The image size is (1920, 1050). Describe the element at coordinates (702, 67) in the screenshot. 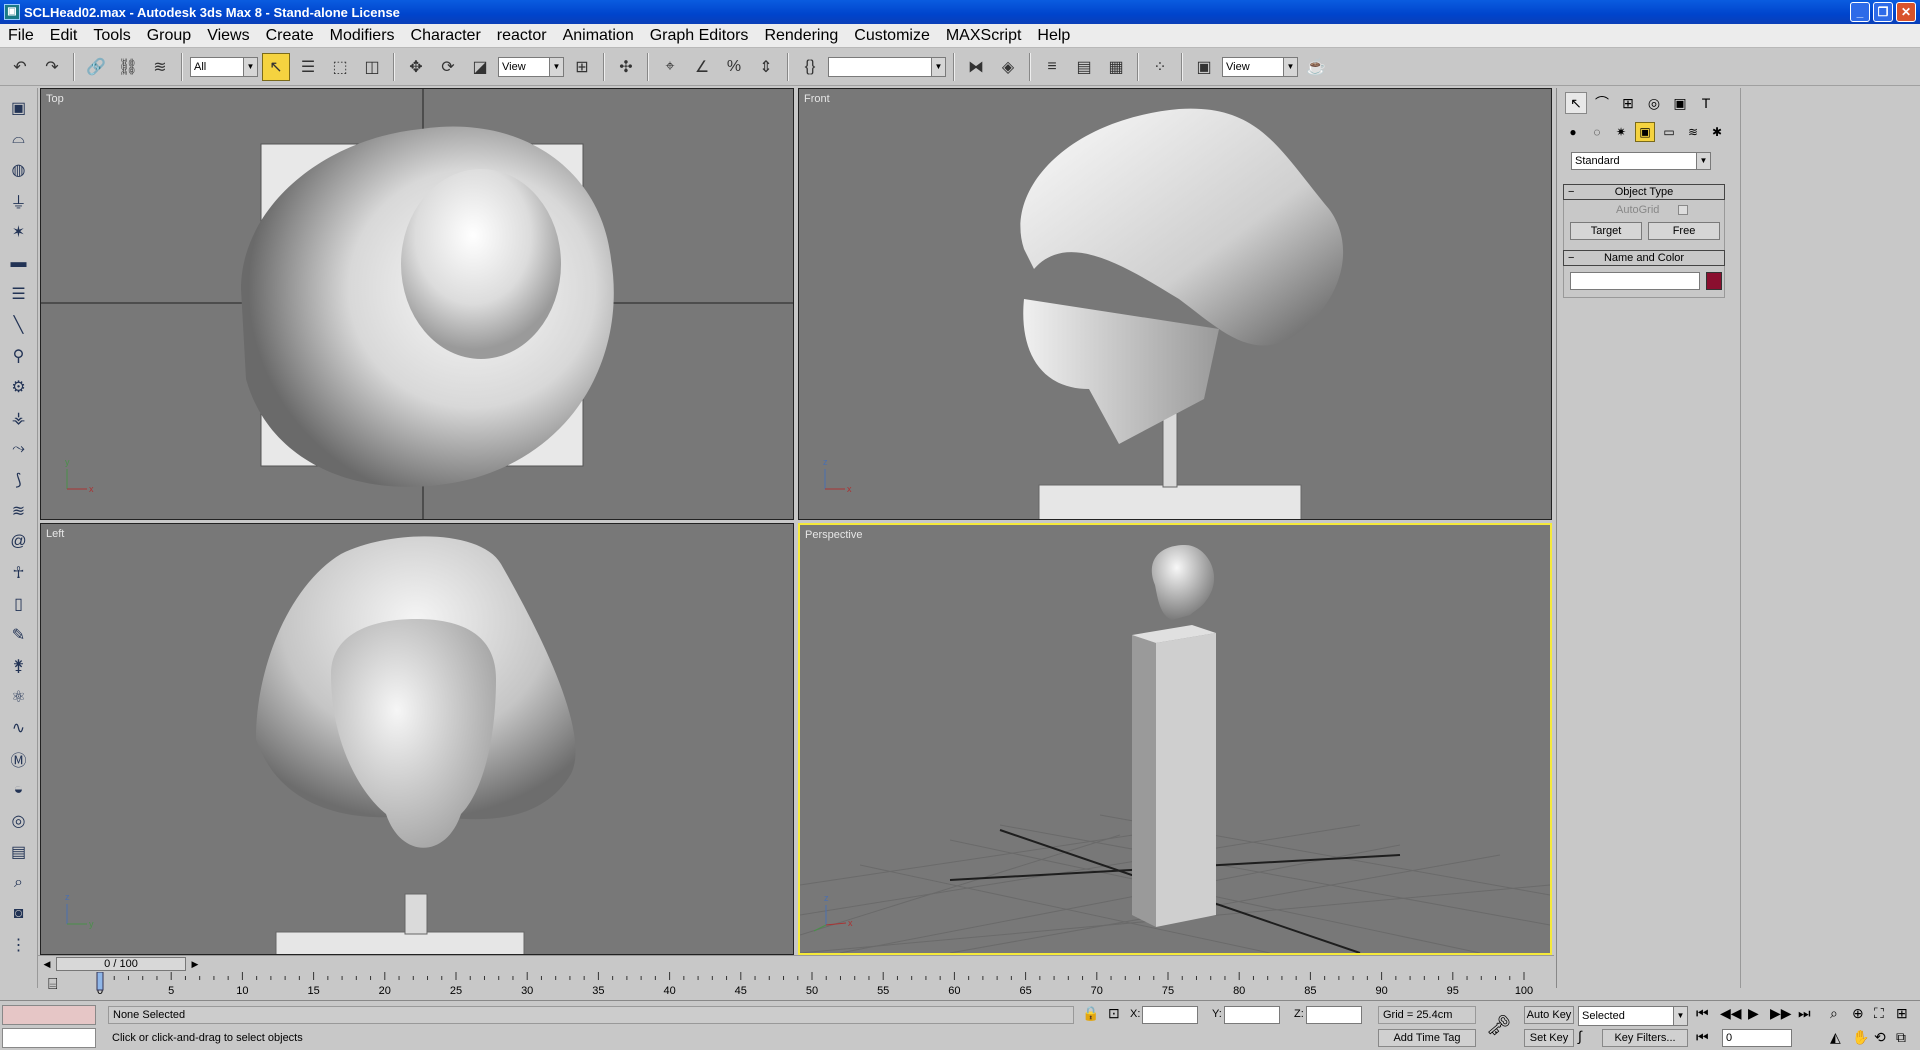

I see `angle-snap-icon: ∠` at that location.